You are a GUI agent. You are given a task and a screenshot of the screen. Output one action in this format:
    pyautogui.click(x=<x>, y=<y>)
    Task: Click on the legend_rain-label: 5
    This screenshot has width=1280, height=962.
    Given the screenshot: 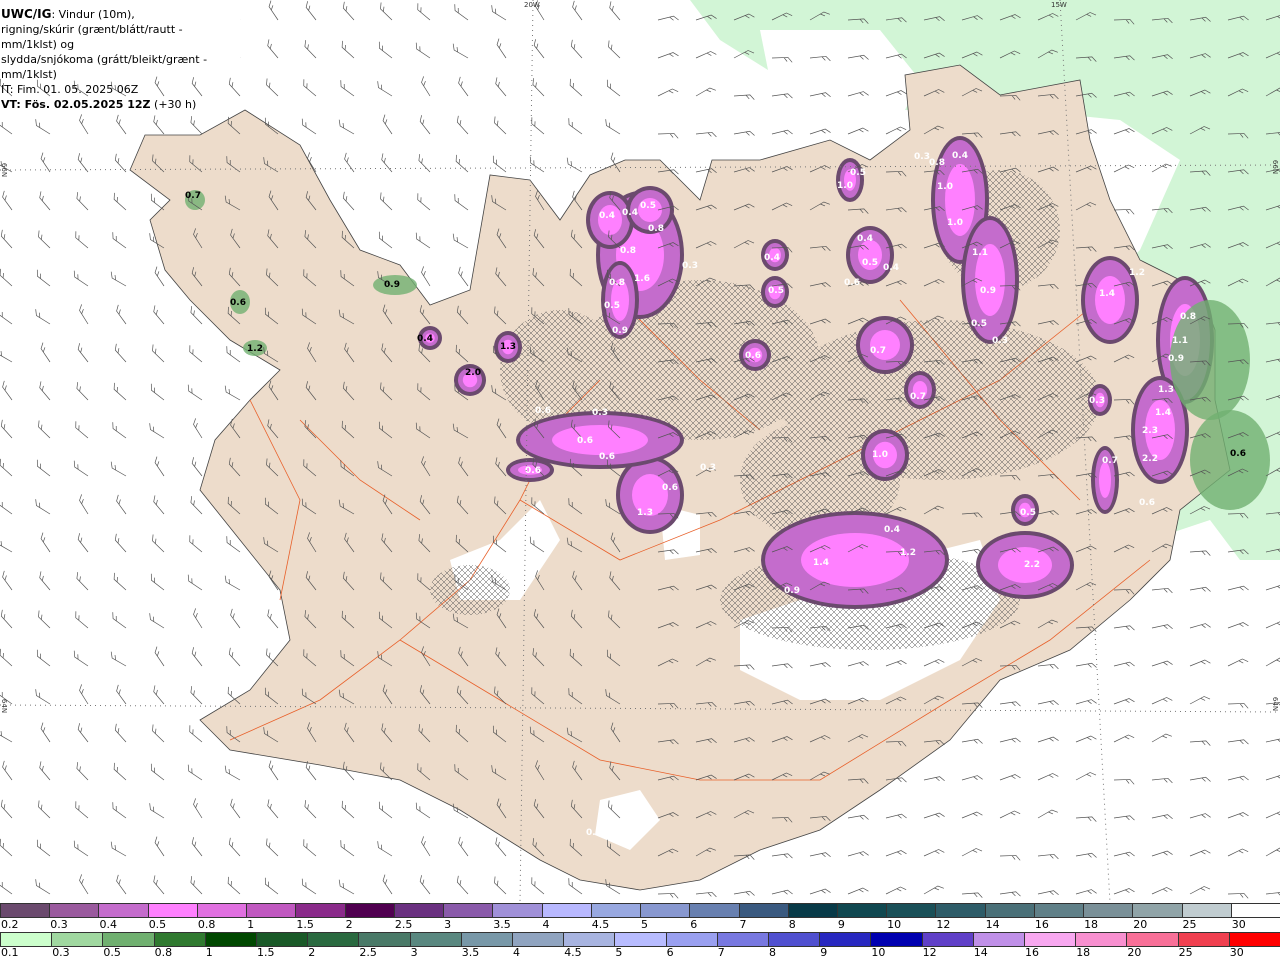 What is the action you would take?
    pyautogui.click(x=619, y=952)
    